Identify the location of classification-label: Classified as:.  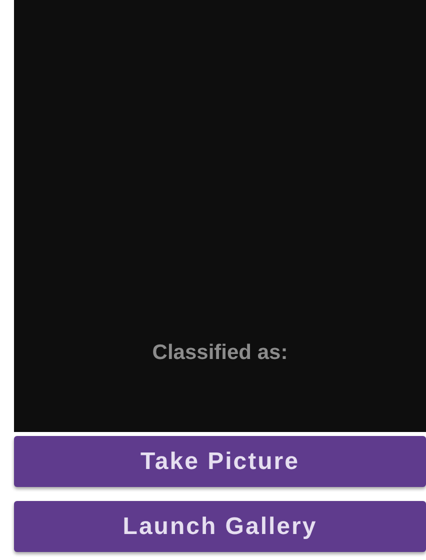
(220, 353).